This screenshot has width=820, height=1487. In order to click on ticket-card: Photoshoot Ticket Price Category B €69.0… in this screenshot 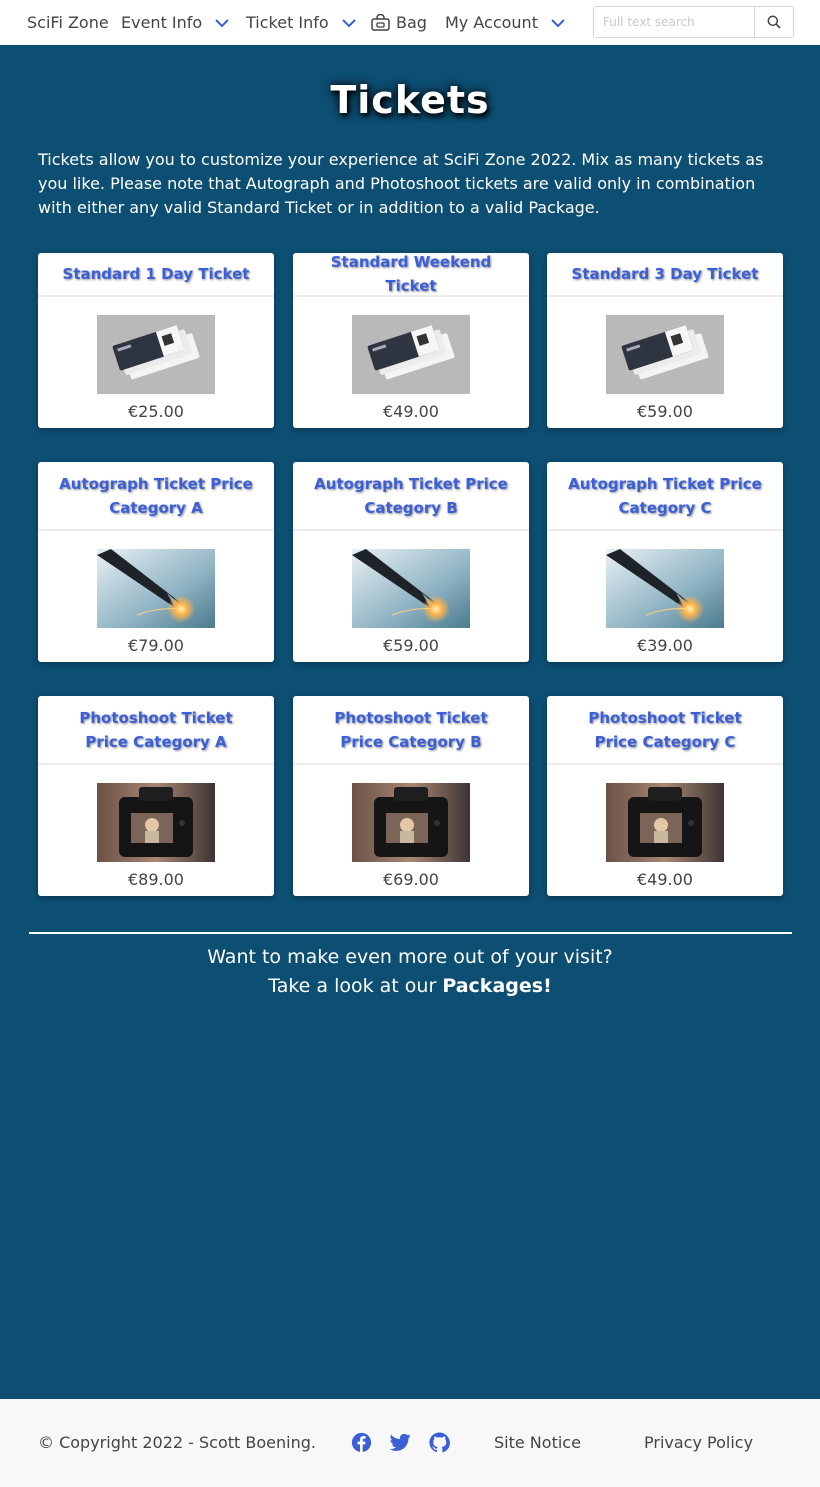, I will do `click(411, 796)`.